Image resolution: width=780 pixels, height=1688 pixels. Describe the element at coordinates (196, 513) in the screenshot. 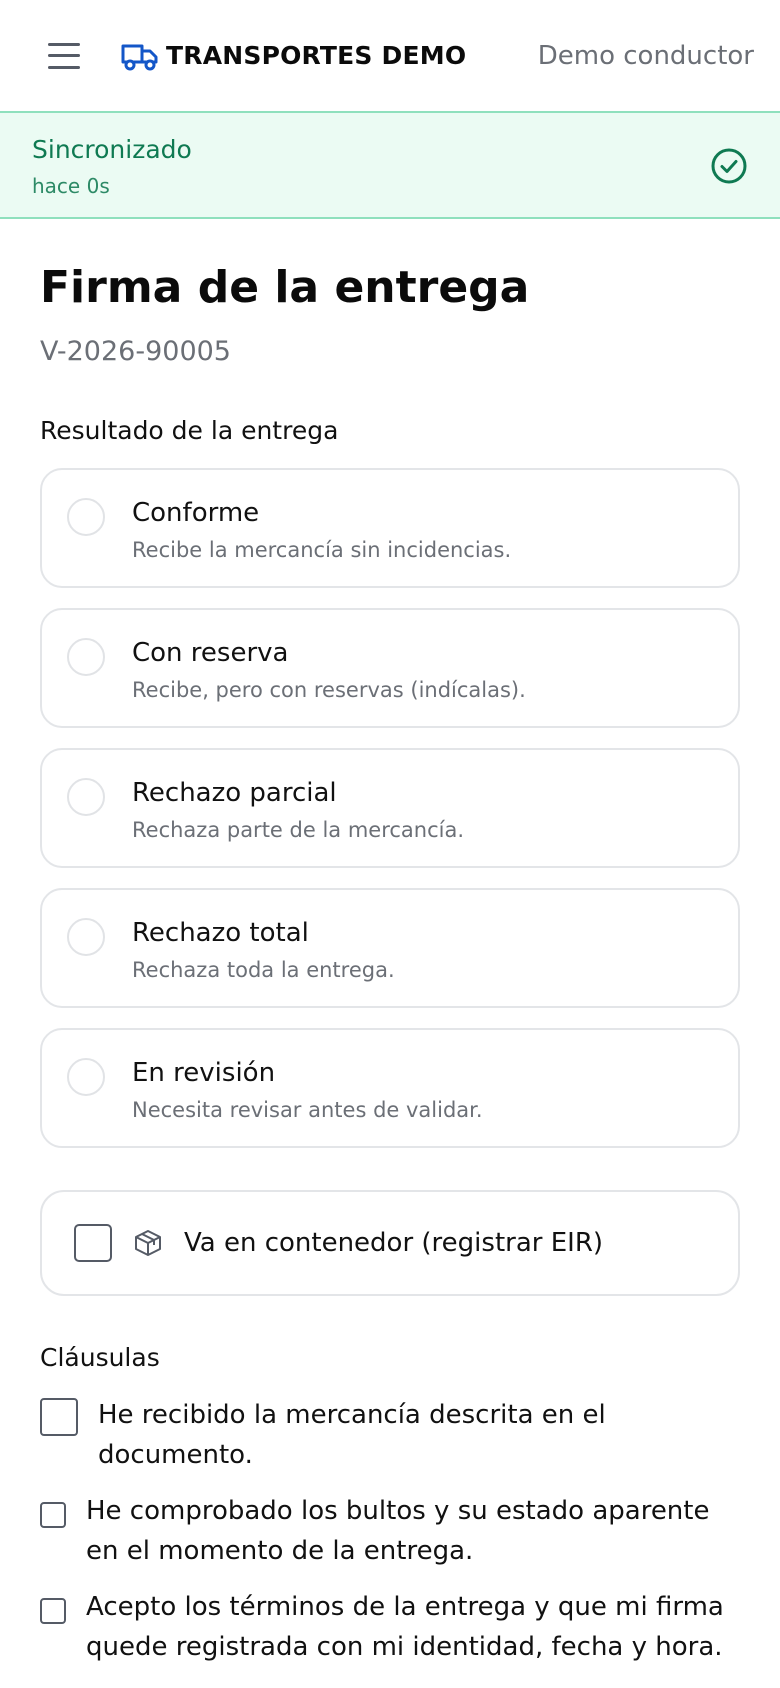

I see `option-label: Conforme` at that location.